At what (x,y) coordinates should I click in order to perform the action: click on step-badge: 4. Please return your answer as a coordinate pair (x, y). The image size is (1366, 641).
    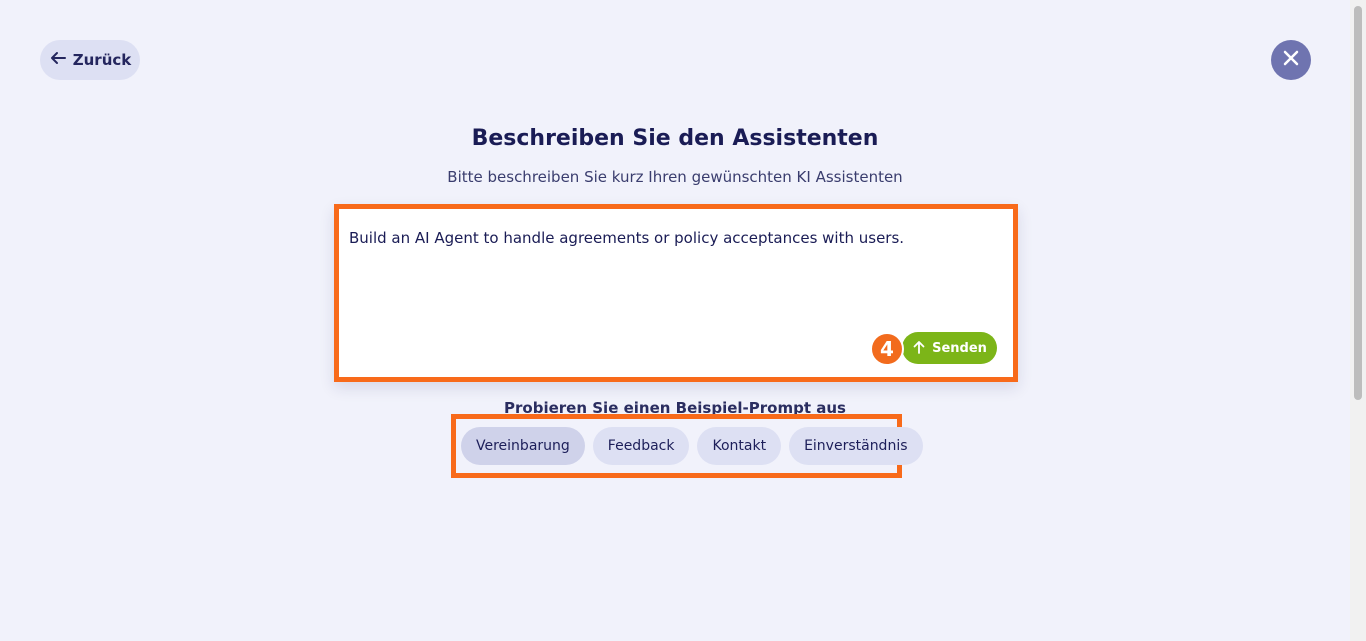
    Looking at the image, I should click on (887, 349).